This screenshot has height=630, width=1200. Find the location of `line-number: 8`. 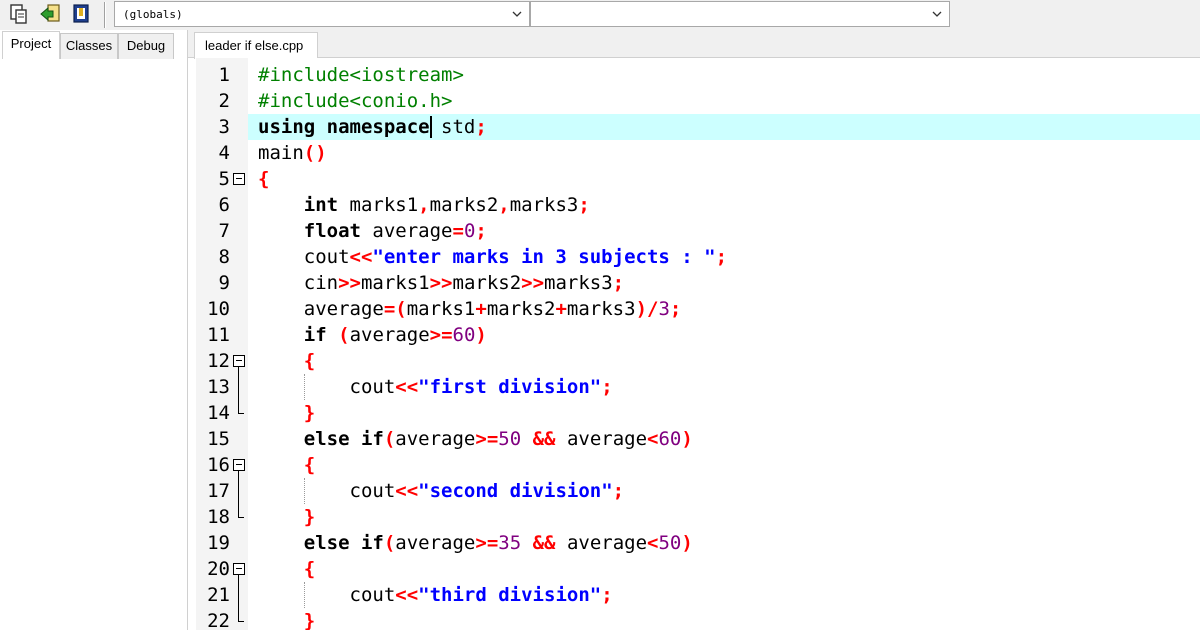

line-number: 8 is located at coordinates (224, 257).